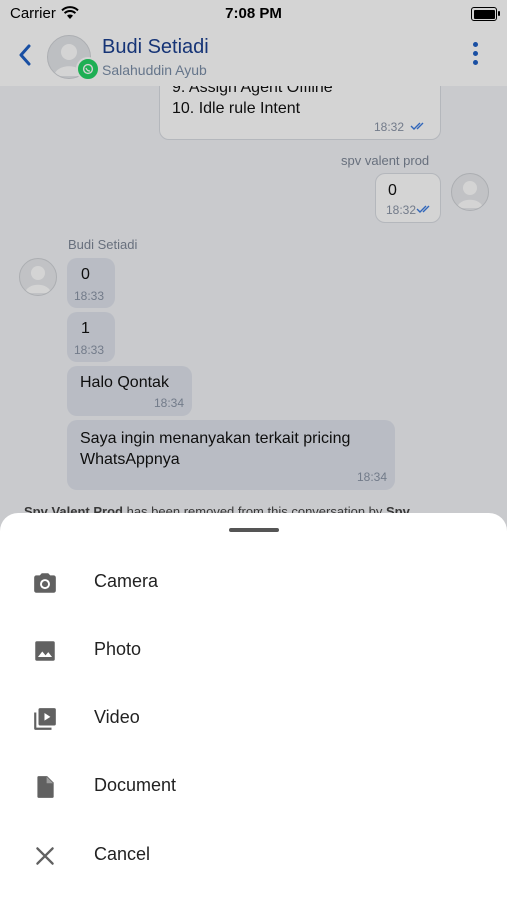 This screenshot has width=507, height=900. Describe the element at coordinates (253, 855) in the screenshot. I see `cancel-option: Cancel` at that location.